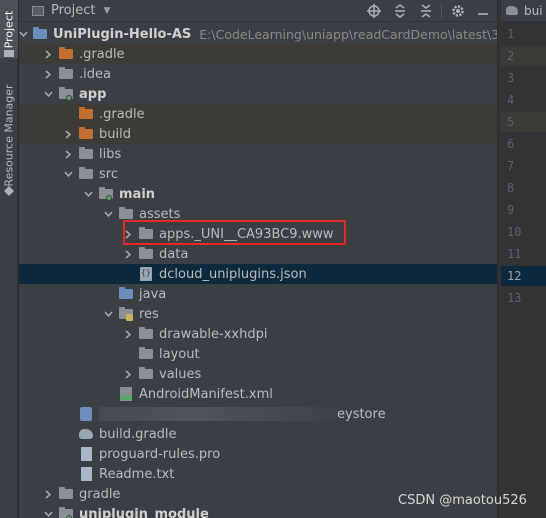  Describe the element at coordinates (115, 134) in the screenshot. I see `tree-item-label: build` at that location.